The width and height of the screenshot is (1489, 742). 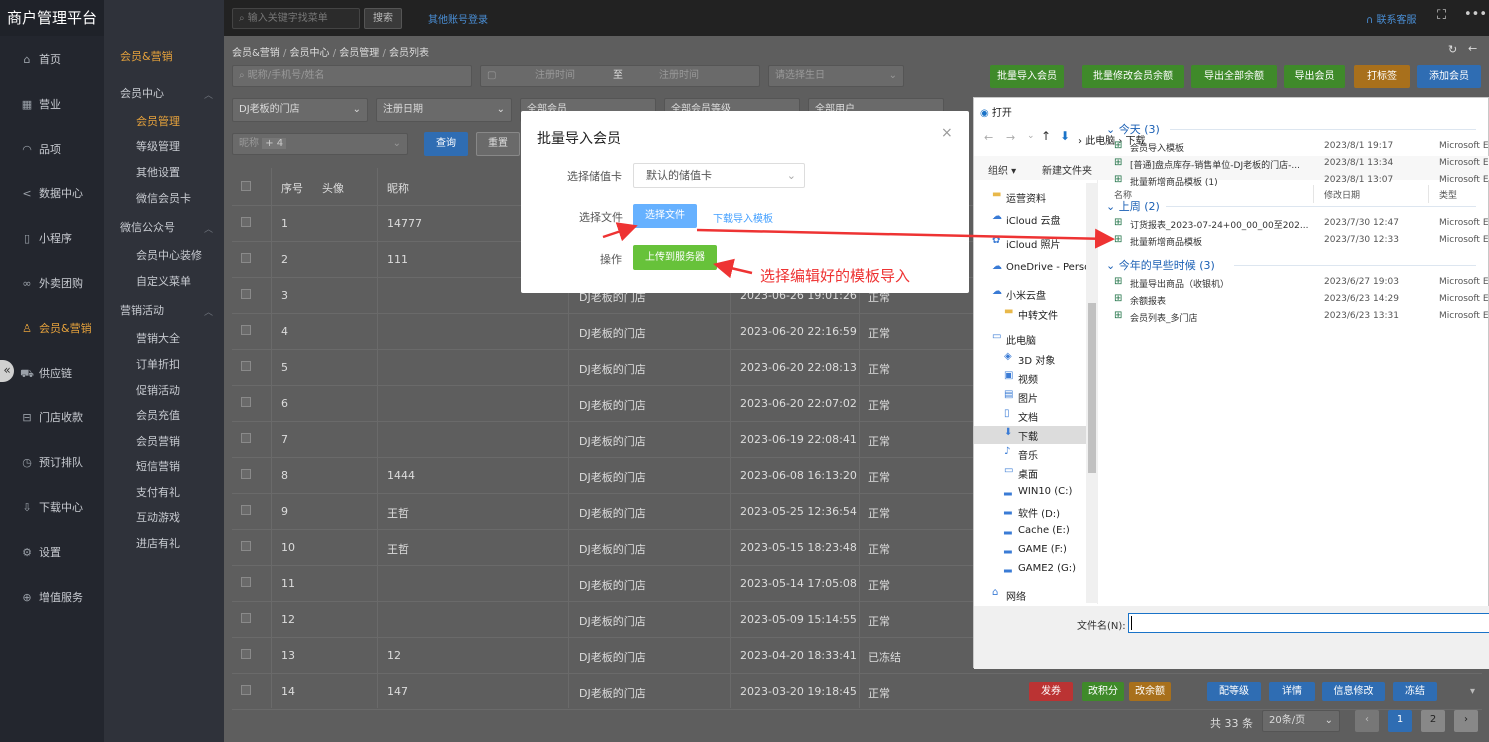 What do you see at coordinates (905, 238) in the screenshot?
I see `arrow-to-template-file` at bounding box center [905, 238].